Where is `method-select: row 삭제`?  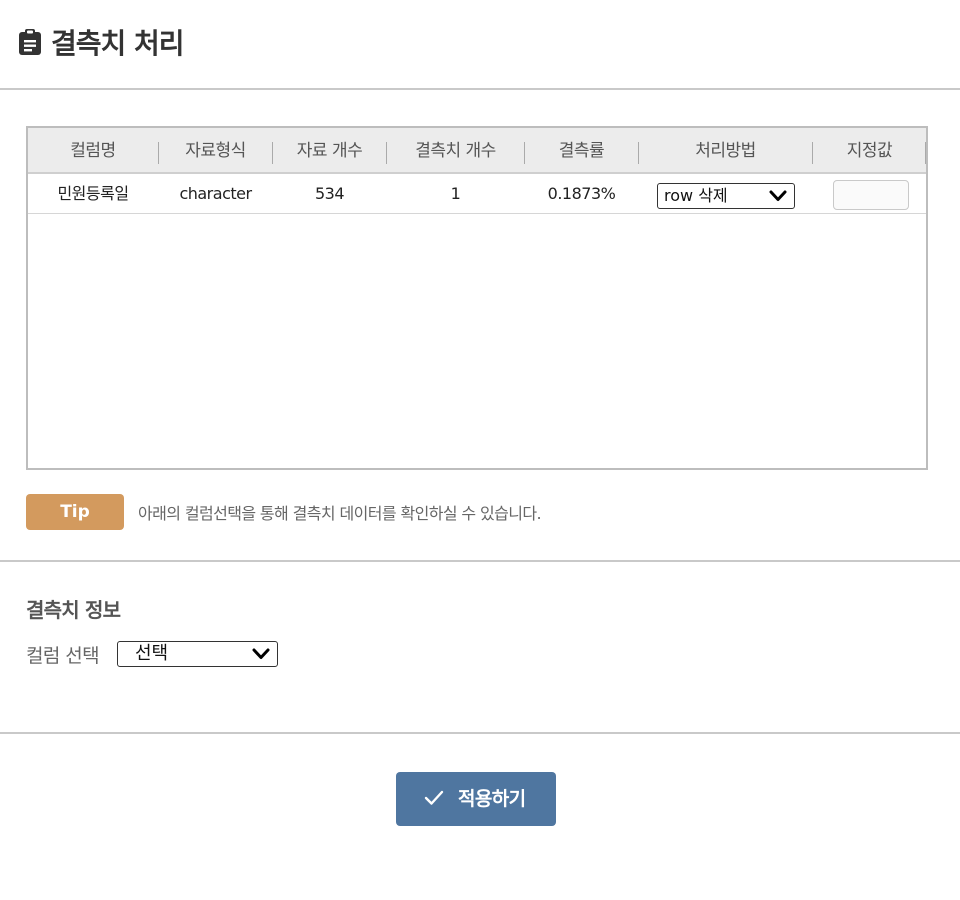 method-select: row 삭제 is located at coordinates (726, 196).